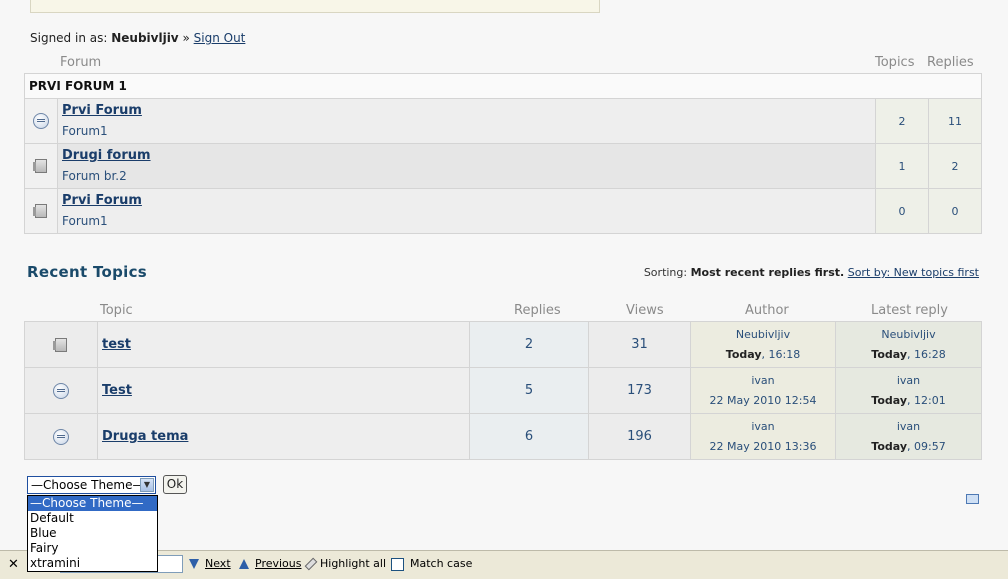 The height and width of the screenshot is (579, 1008). Describe the element at coordinates (69, 38) in the screenshot. I see `signin-prefix: Signed in as:` at that location.